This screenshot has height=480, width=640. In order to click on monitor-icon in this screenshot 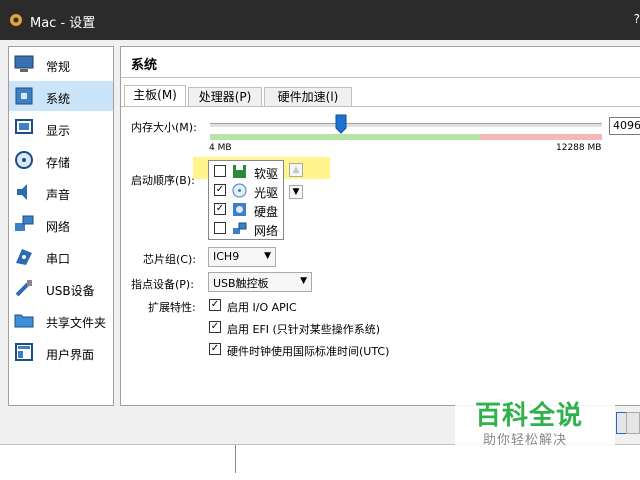, I will do `click(24, 63)`.